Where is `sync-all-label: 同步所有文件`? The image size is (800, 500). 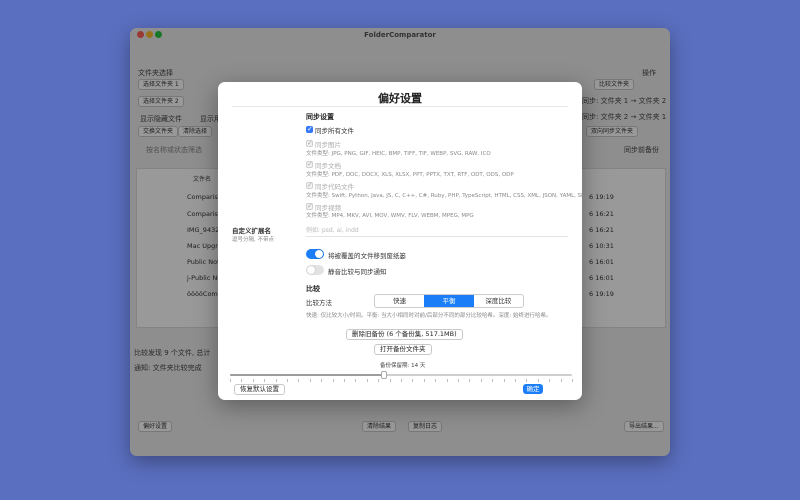 sync-all-label: 同步所有文件 is located at coordinates (334, 131).